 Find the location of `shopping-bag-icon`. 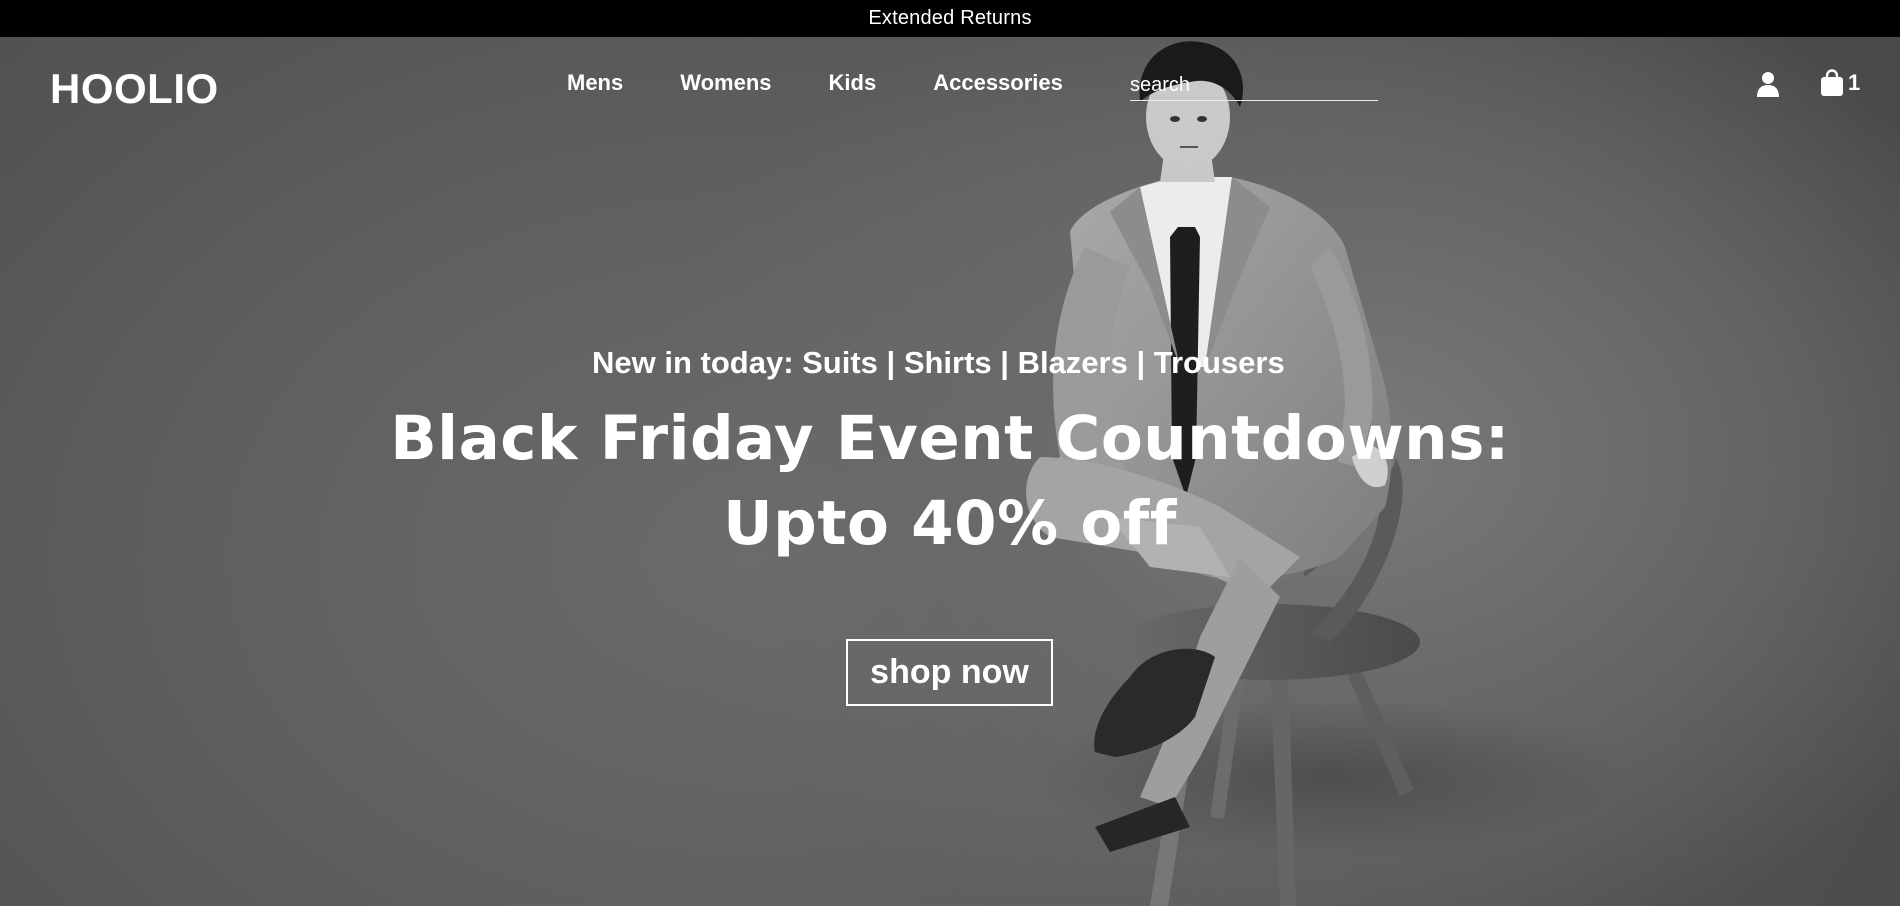

shopping-bag-icon is located at coordinates (1832, 82).